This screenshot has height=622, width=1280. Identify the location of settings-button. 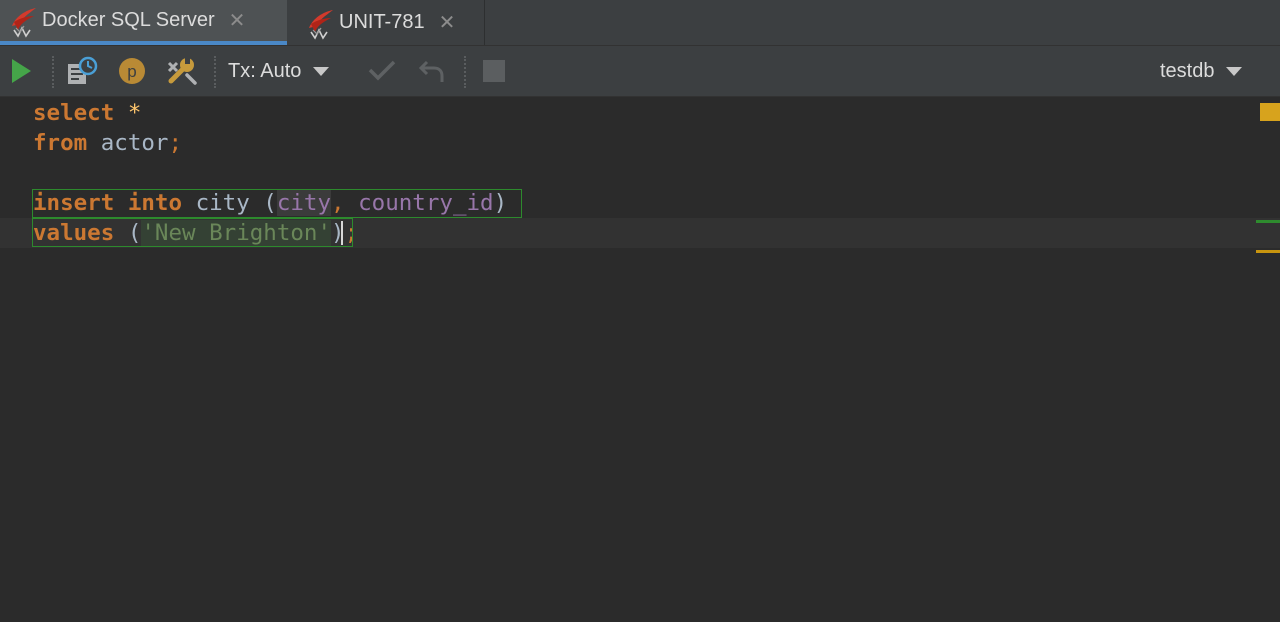
(182, 71).